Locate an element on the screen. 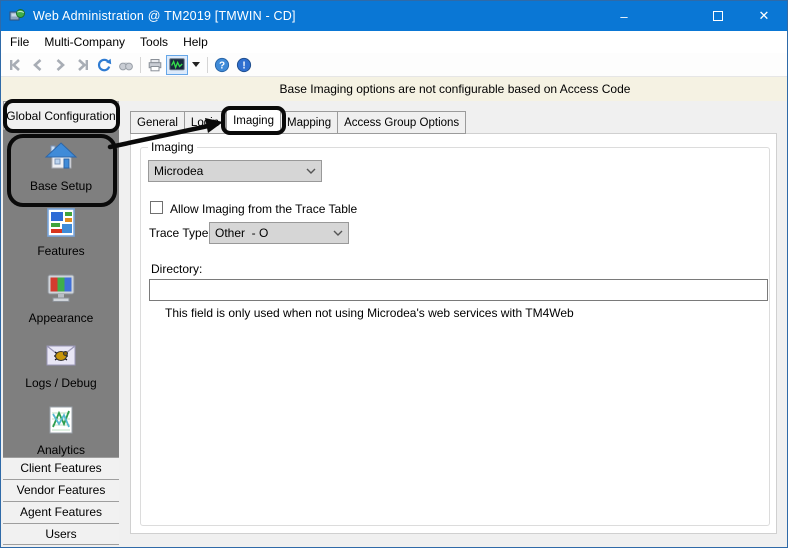  menu-help: Help is located at coordinates (195, 42).